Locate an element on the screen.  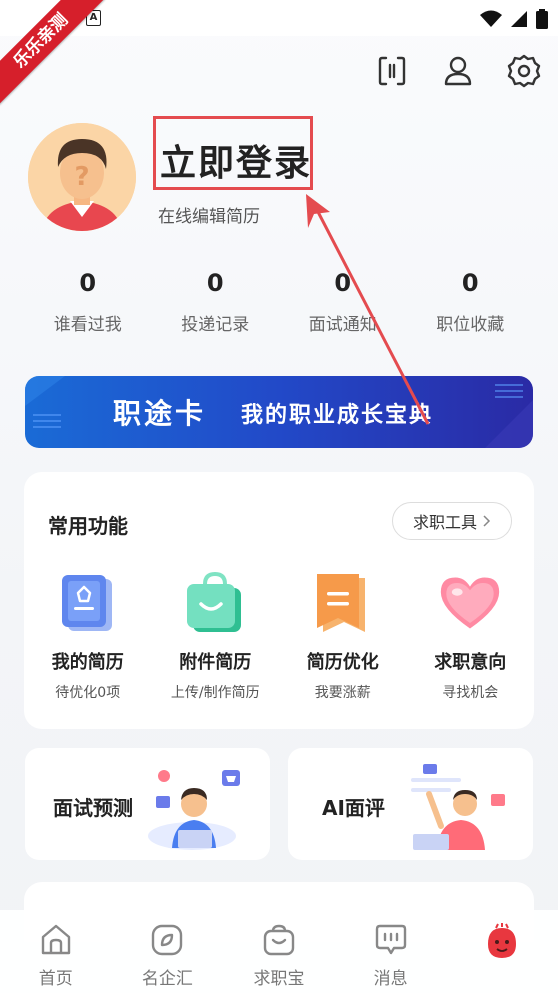
compass-icon is located at coordinates (167, 940).